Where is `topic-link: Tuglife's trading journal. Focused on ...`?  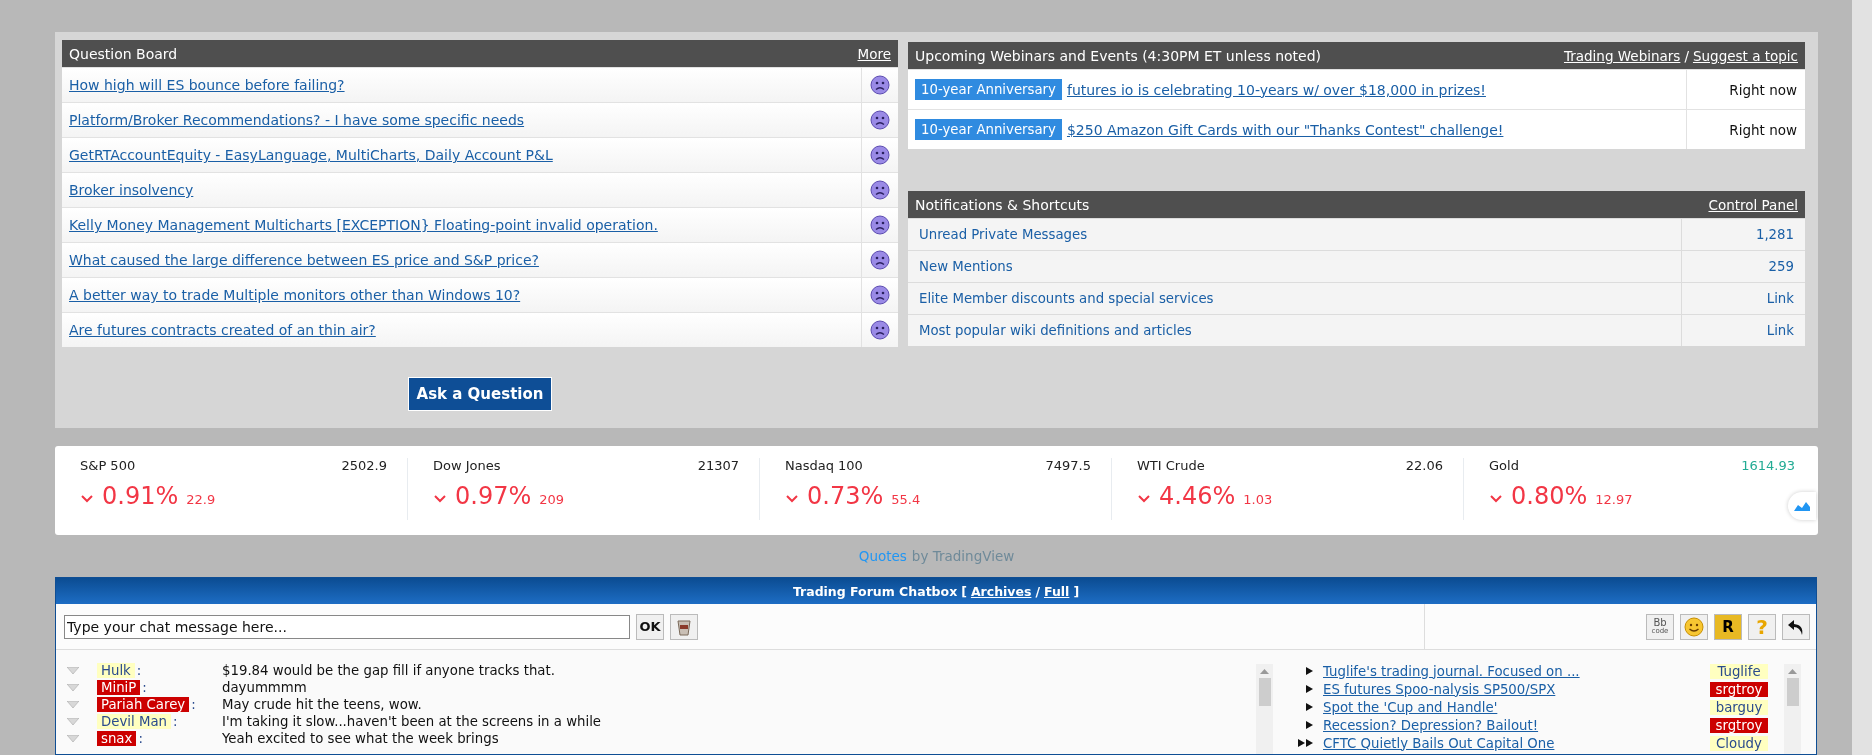
topic-link: Tuglife's trading journal. Focused on ... is located at coordinates (1516, 671).